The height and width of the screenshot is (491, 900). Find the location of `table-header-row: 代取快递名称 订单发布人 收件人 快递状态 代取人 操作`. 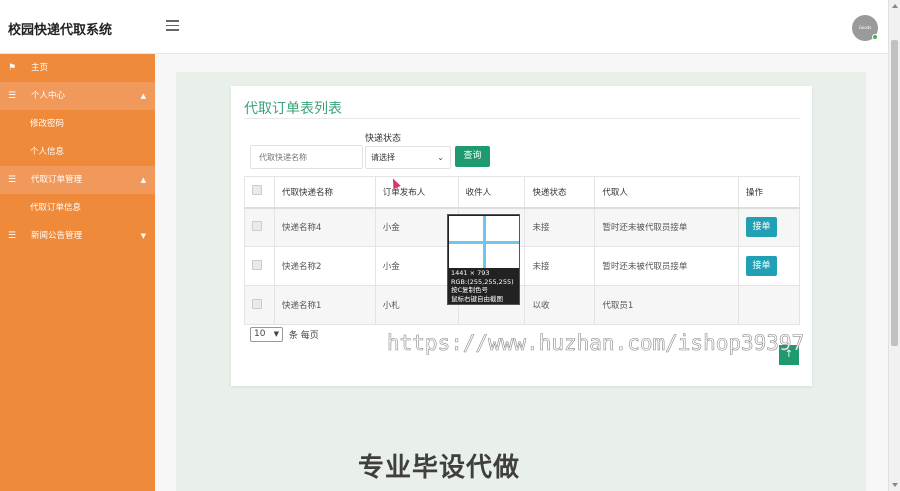

table-header-row: 代取快递名称 订单发布人 收件人 快递状态 代取人 操作 is located at coordinates (522, 192).